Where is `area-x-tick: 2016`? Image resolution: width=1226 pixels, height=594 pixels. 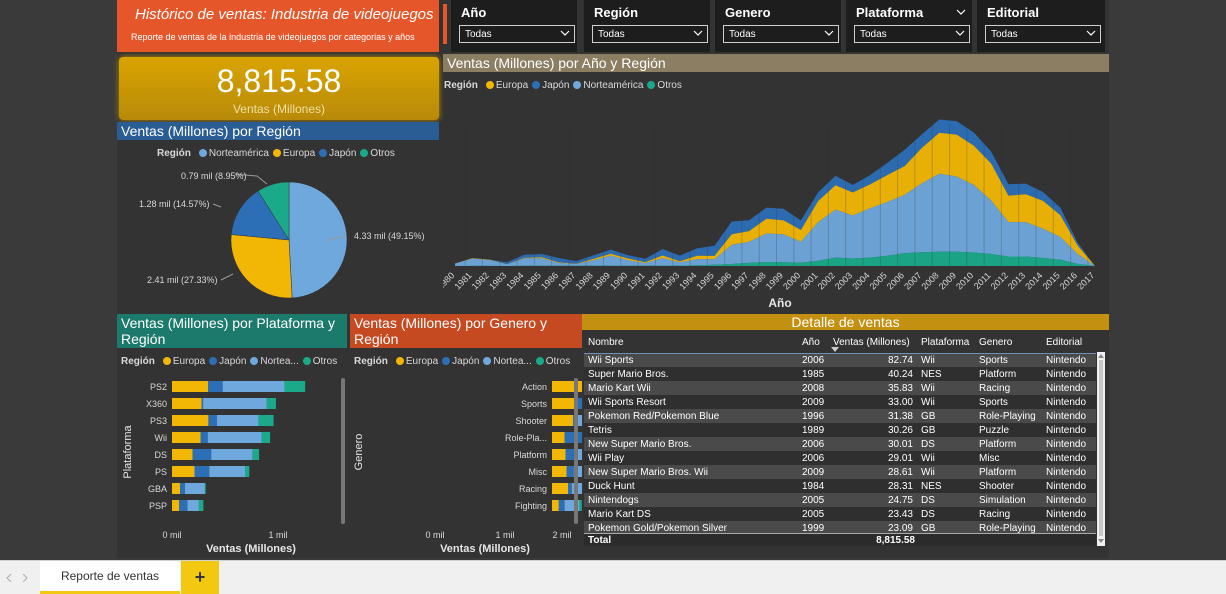
area-x-tick: 2016 is located at coordinates (1068, 280).